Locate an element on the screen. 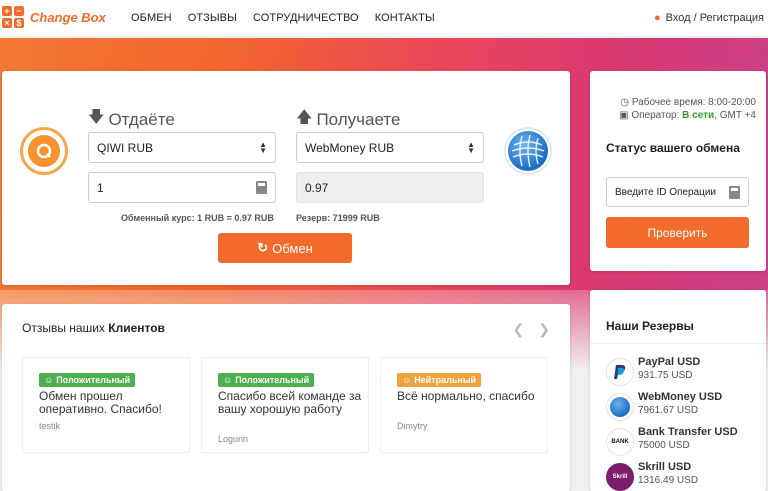  status-title: Статус вашего обмена is located at coordinates (673, 148).